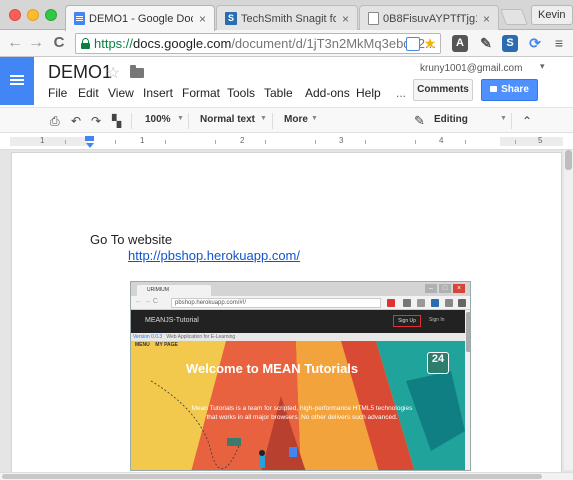 Image resolution: width=573 pixels, height=480 pixels. I want to click on zoom-dropdown: 100%, so click(158, 119).